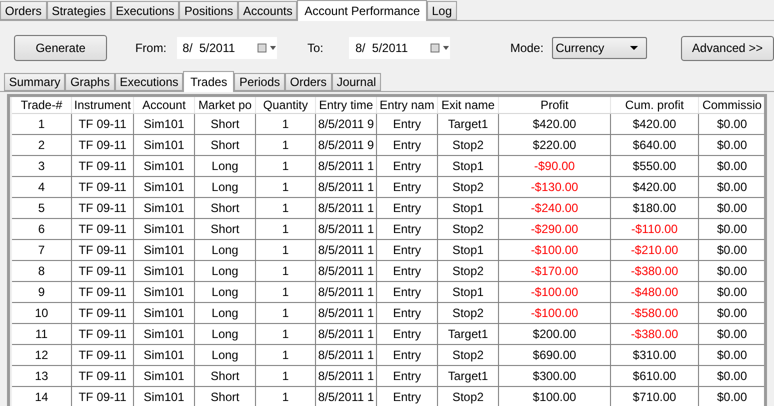  What do you see at coordinates (227, 48) in the screenshot?
I see `from-date-field: 8/ 5/2011` at bounding box center [227, 48].